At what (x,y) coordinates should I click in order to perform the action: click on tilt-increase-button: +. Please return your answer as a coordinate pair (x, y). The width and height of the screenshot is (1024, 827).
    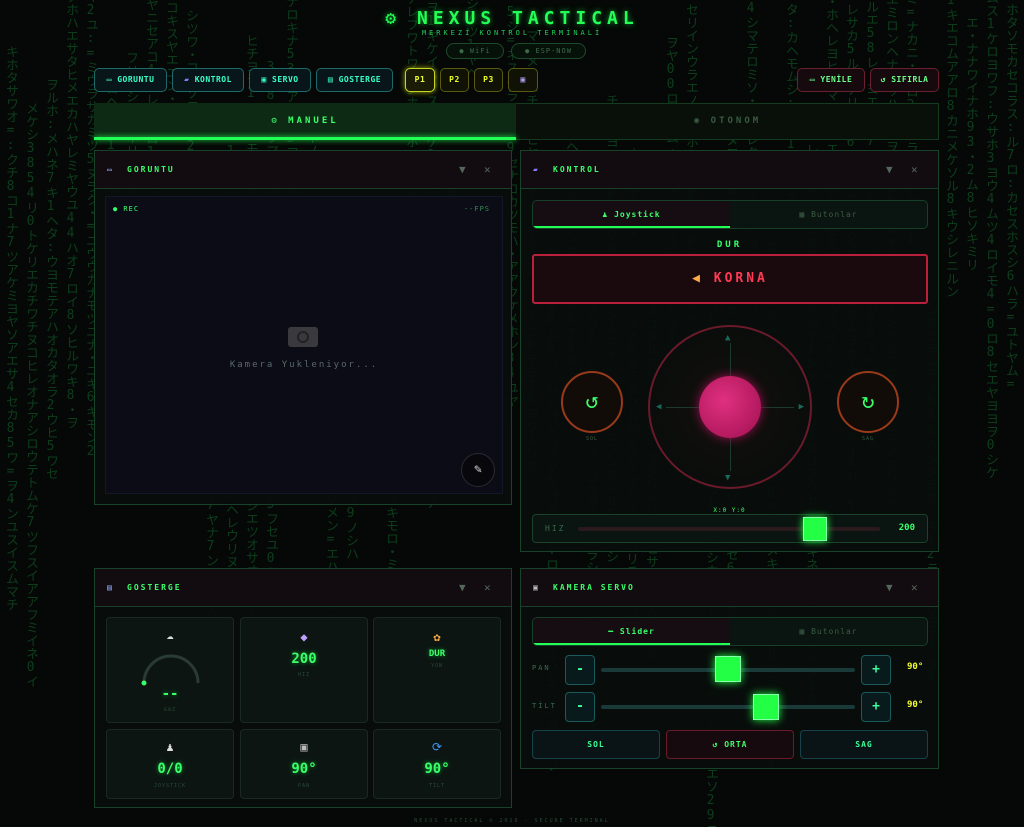
    Looking at the image, I should click on (876, 707).